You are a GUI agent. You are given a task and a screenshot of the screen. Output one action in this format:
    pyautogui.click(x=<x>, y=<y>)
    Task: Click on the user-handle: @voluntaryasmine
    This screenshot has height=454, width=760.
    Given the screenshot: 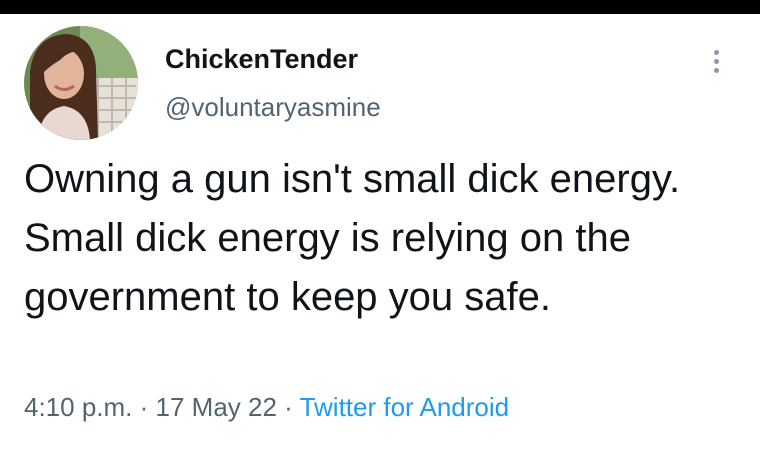 What is the action you would take?
    pyautogui.click(x=273, y=107)
    